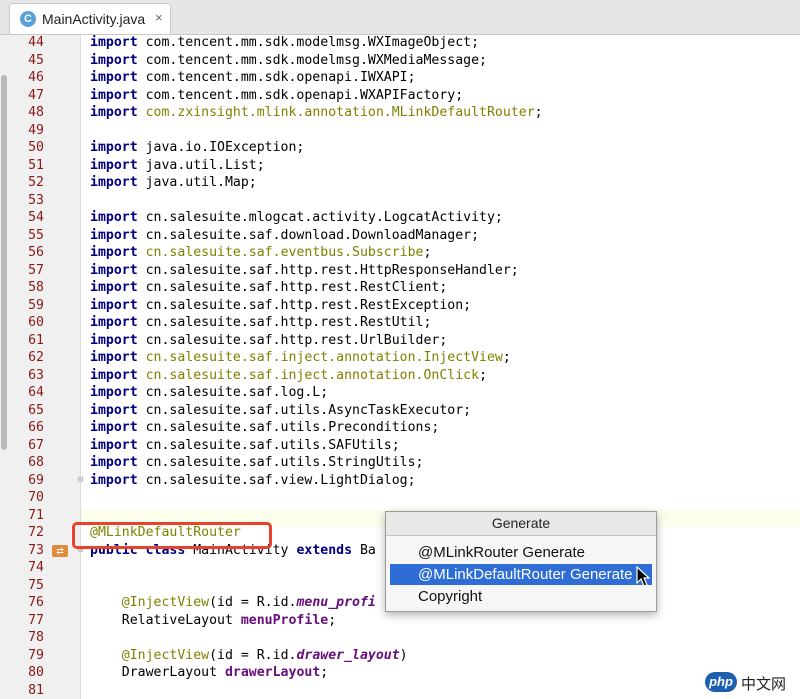 This screenshot has width=800, height=699. I want to click on popup-title: Generate, so click(521, 524).